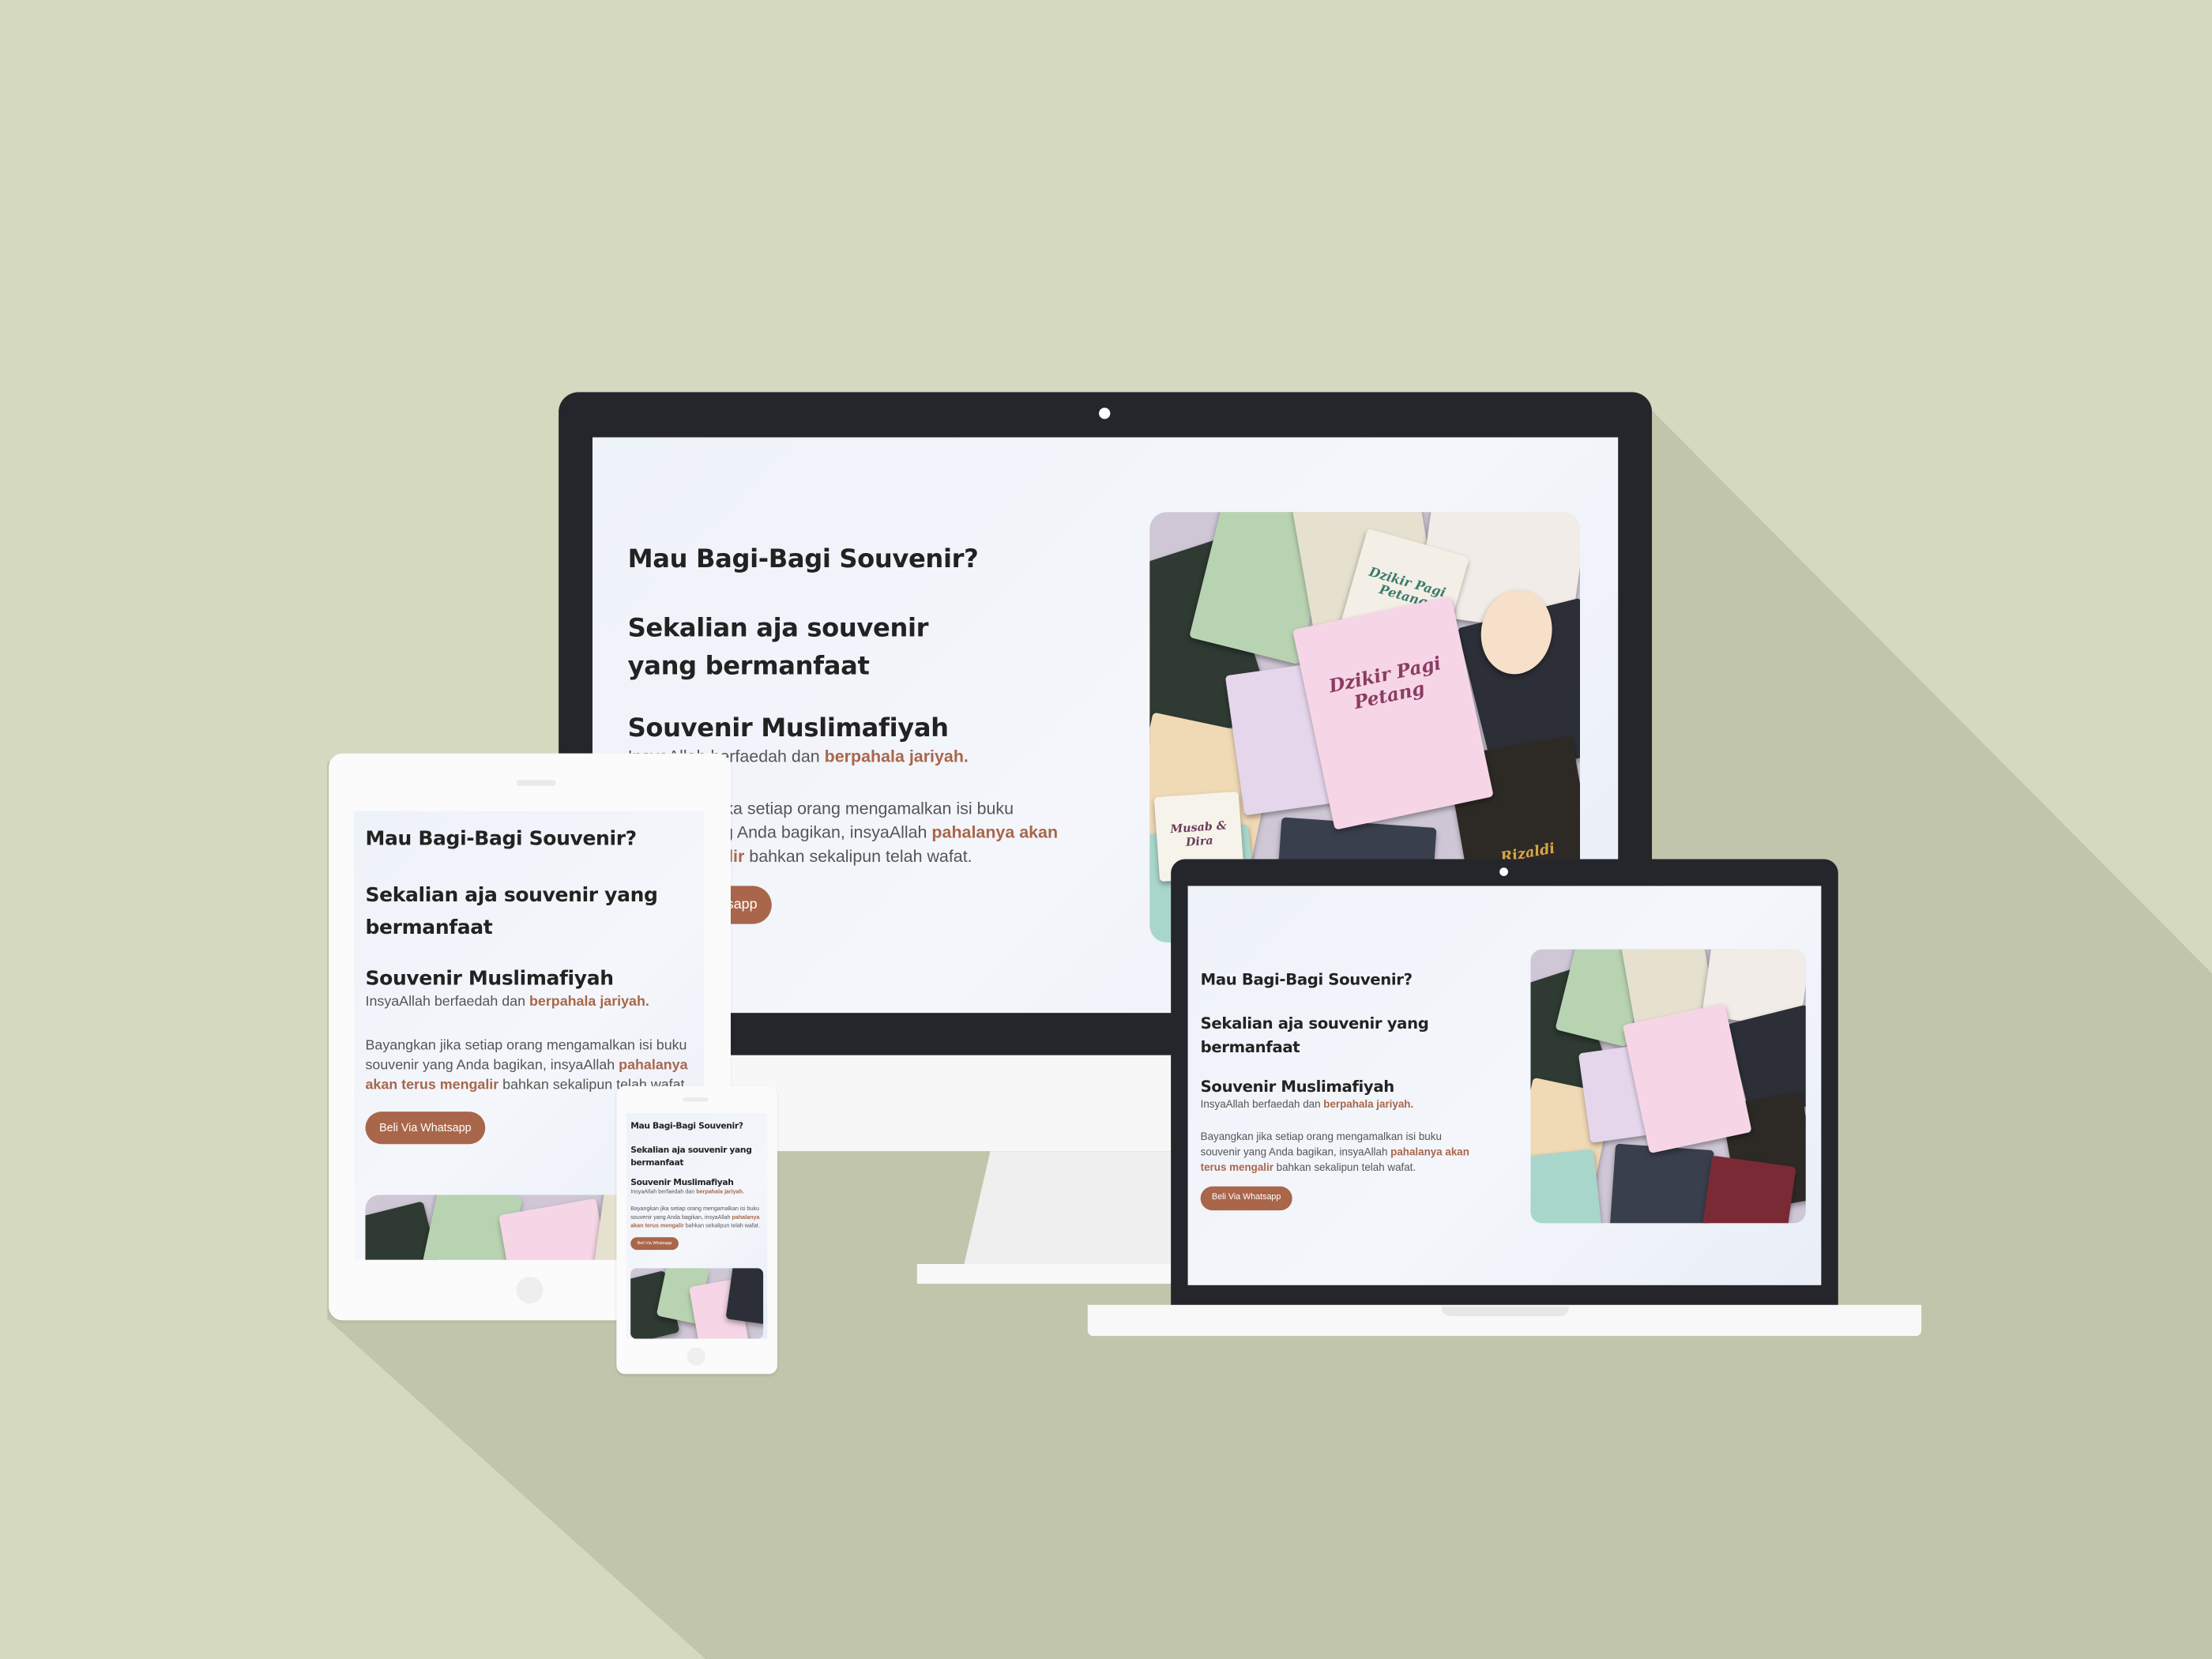 The image size is (2212, 1659). What do you see at coordinates (696, 1356) in the screenshot?
I see `phone-home-button` at bounding box center [696, 1356].